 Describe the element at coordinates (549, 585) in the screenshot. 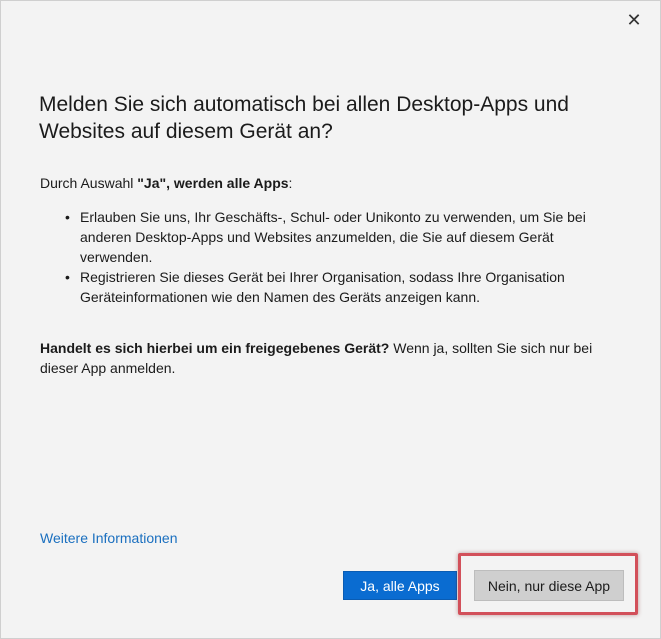

I see `no-this-app-only-button: Nein, nur diese App` at that location.